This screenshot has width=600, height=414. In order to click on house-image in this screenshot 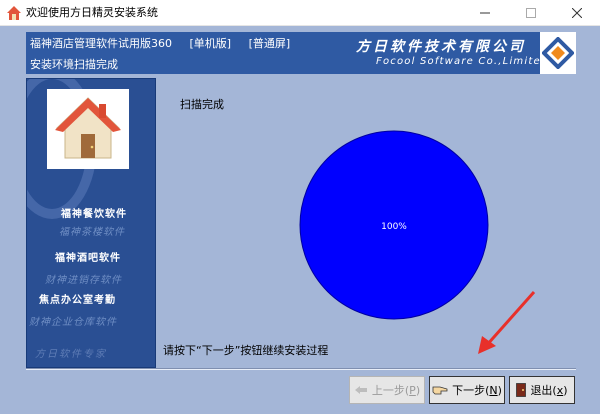, I will do `click(88, 129)`.